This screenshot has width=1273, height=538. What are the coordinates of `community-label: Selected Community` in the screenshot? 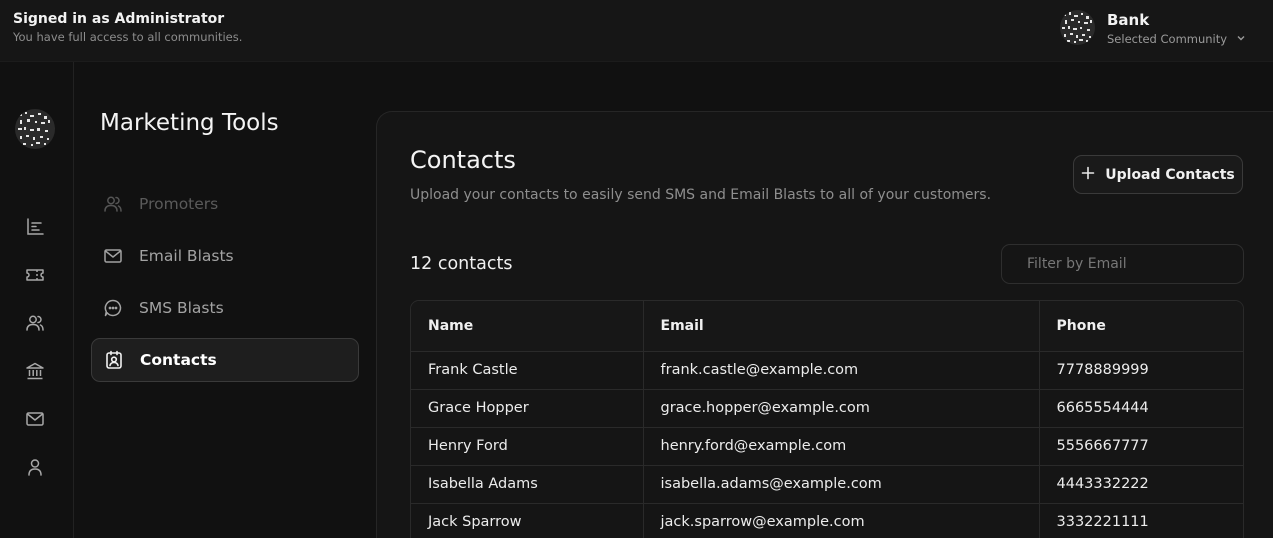 It's located at (1167, 39).